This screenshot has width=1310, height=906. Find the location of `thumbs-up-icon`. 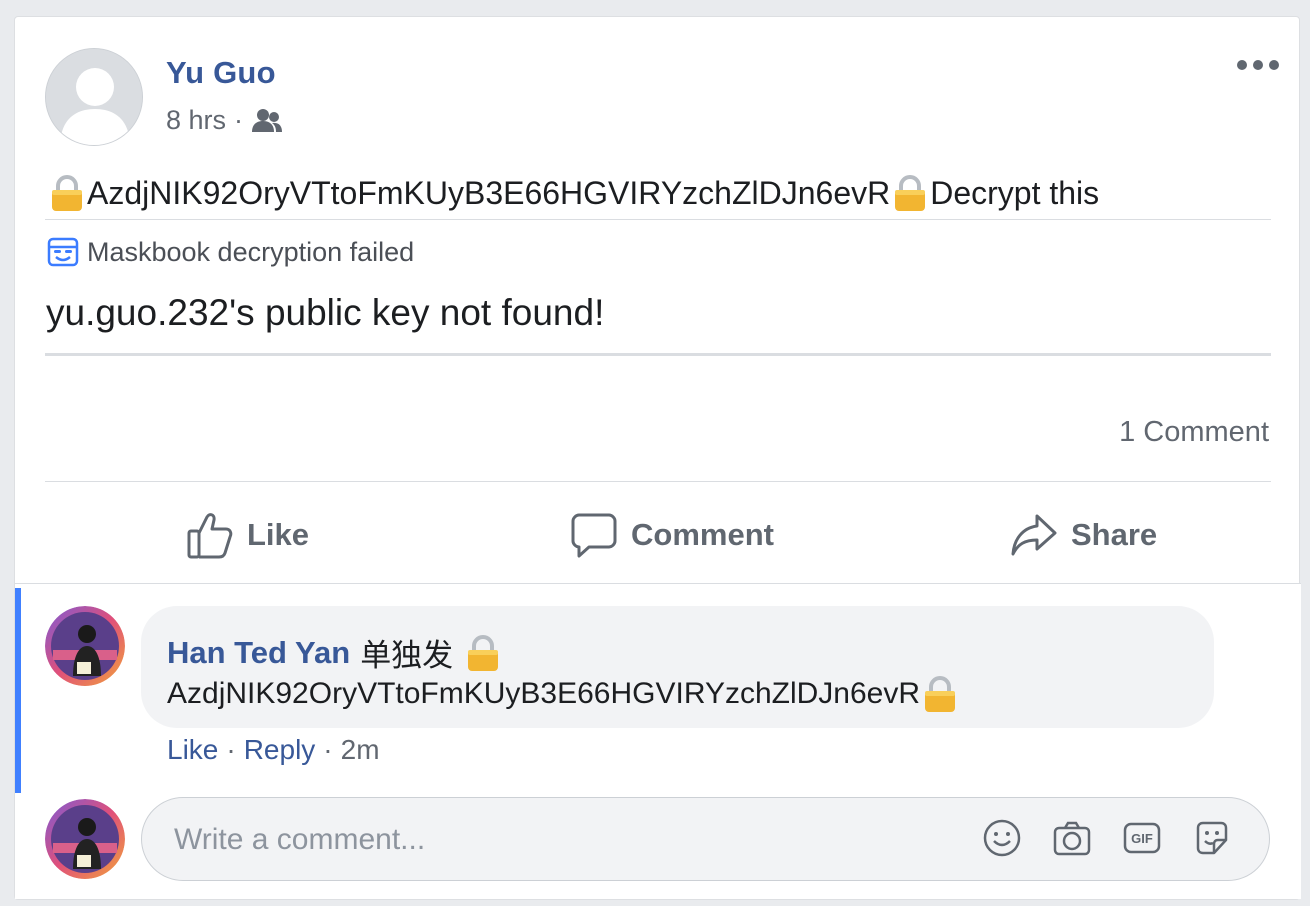

thumbs-up-icon is located at coordinates (210, 536).